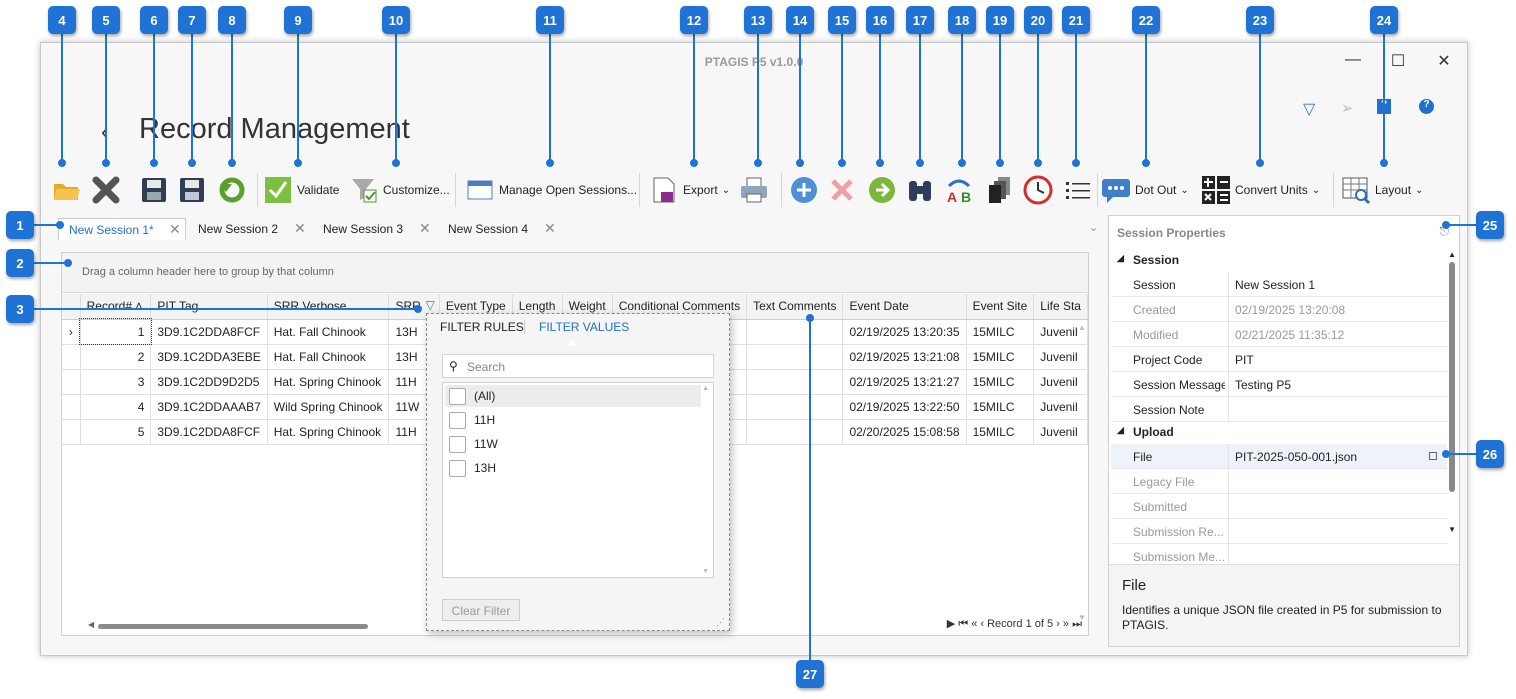 The width and height of the screenshot is (1516, 699). I want to click on tab-new-session-2: New Session 2 ✕, so click(249, 229).